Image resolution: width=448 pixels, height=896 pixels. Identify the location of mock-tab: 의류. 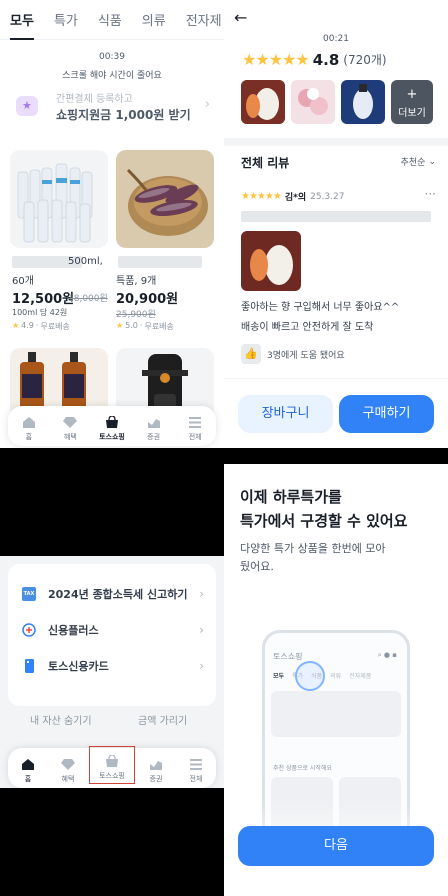
(336, 676).